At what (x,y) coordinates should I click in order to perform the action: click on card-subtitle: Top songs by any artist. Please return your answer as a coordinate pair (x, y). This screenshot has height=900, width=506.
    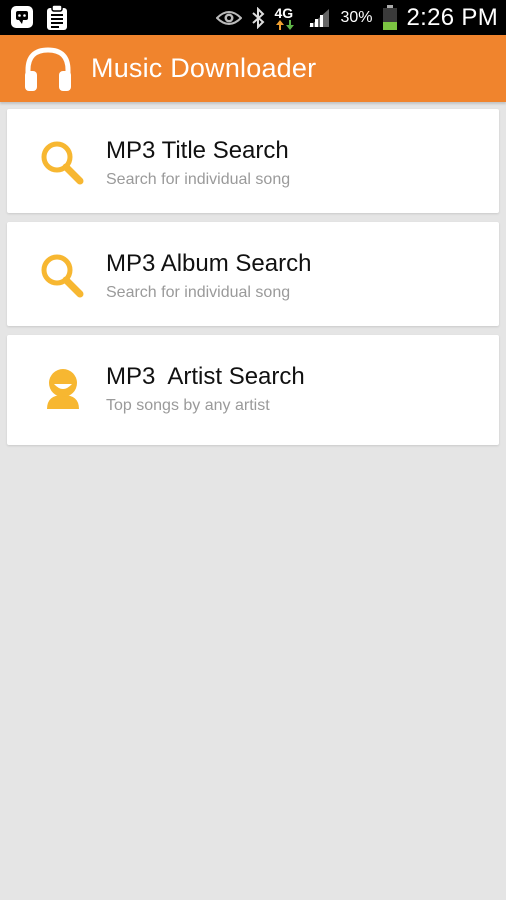
    Looking at the image, I should click on (188, 405).